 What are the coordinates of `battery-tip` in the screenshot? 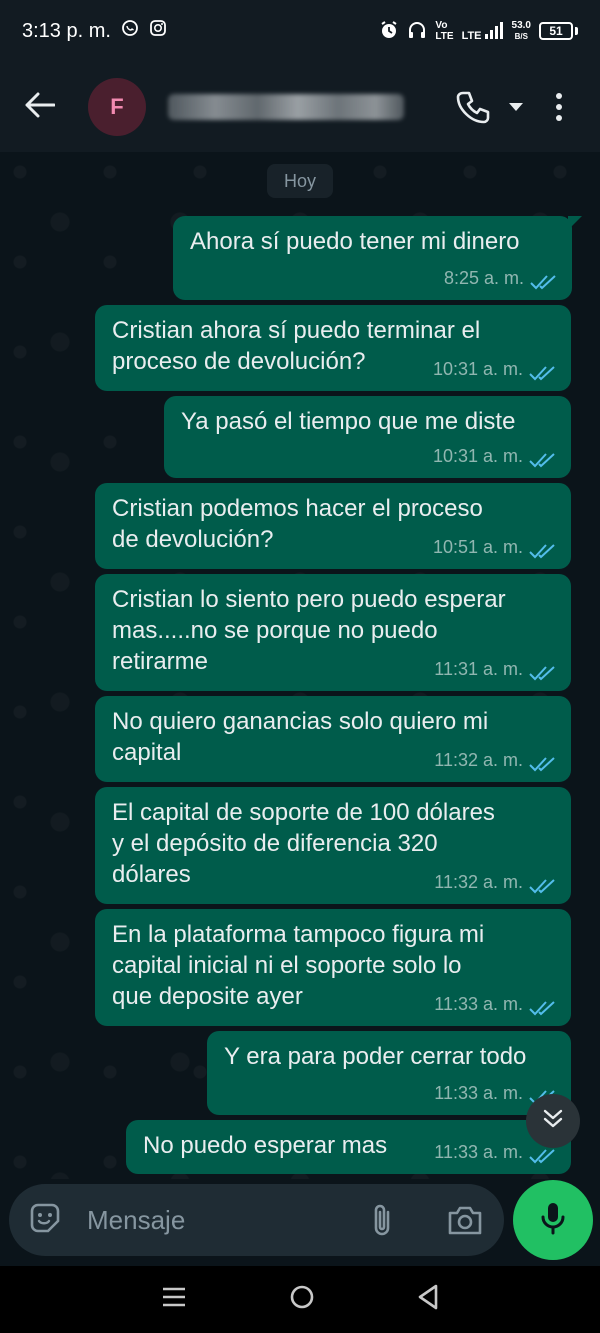 It's located at (576, 31).